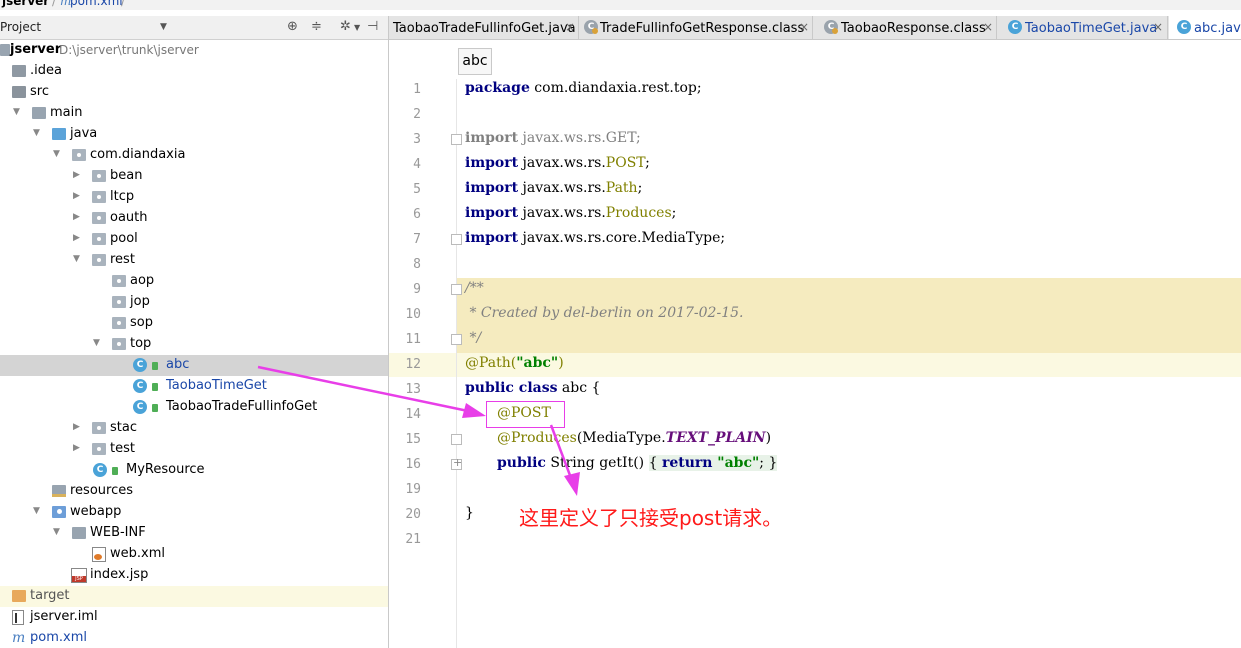  Describe the element at coordinates (59, 491) in the screenshot. I see `resources-folder-icon` at that location.